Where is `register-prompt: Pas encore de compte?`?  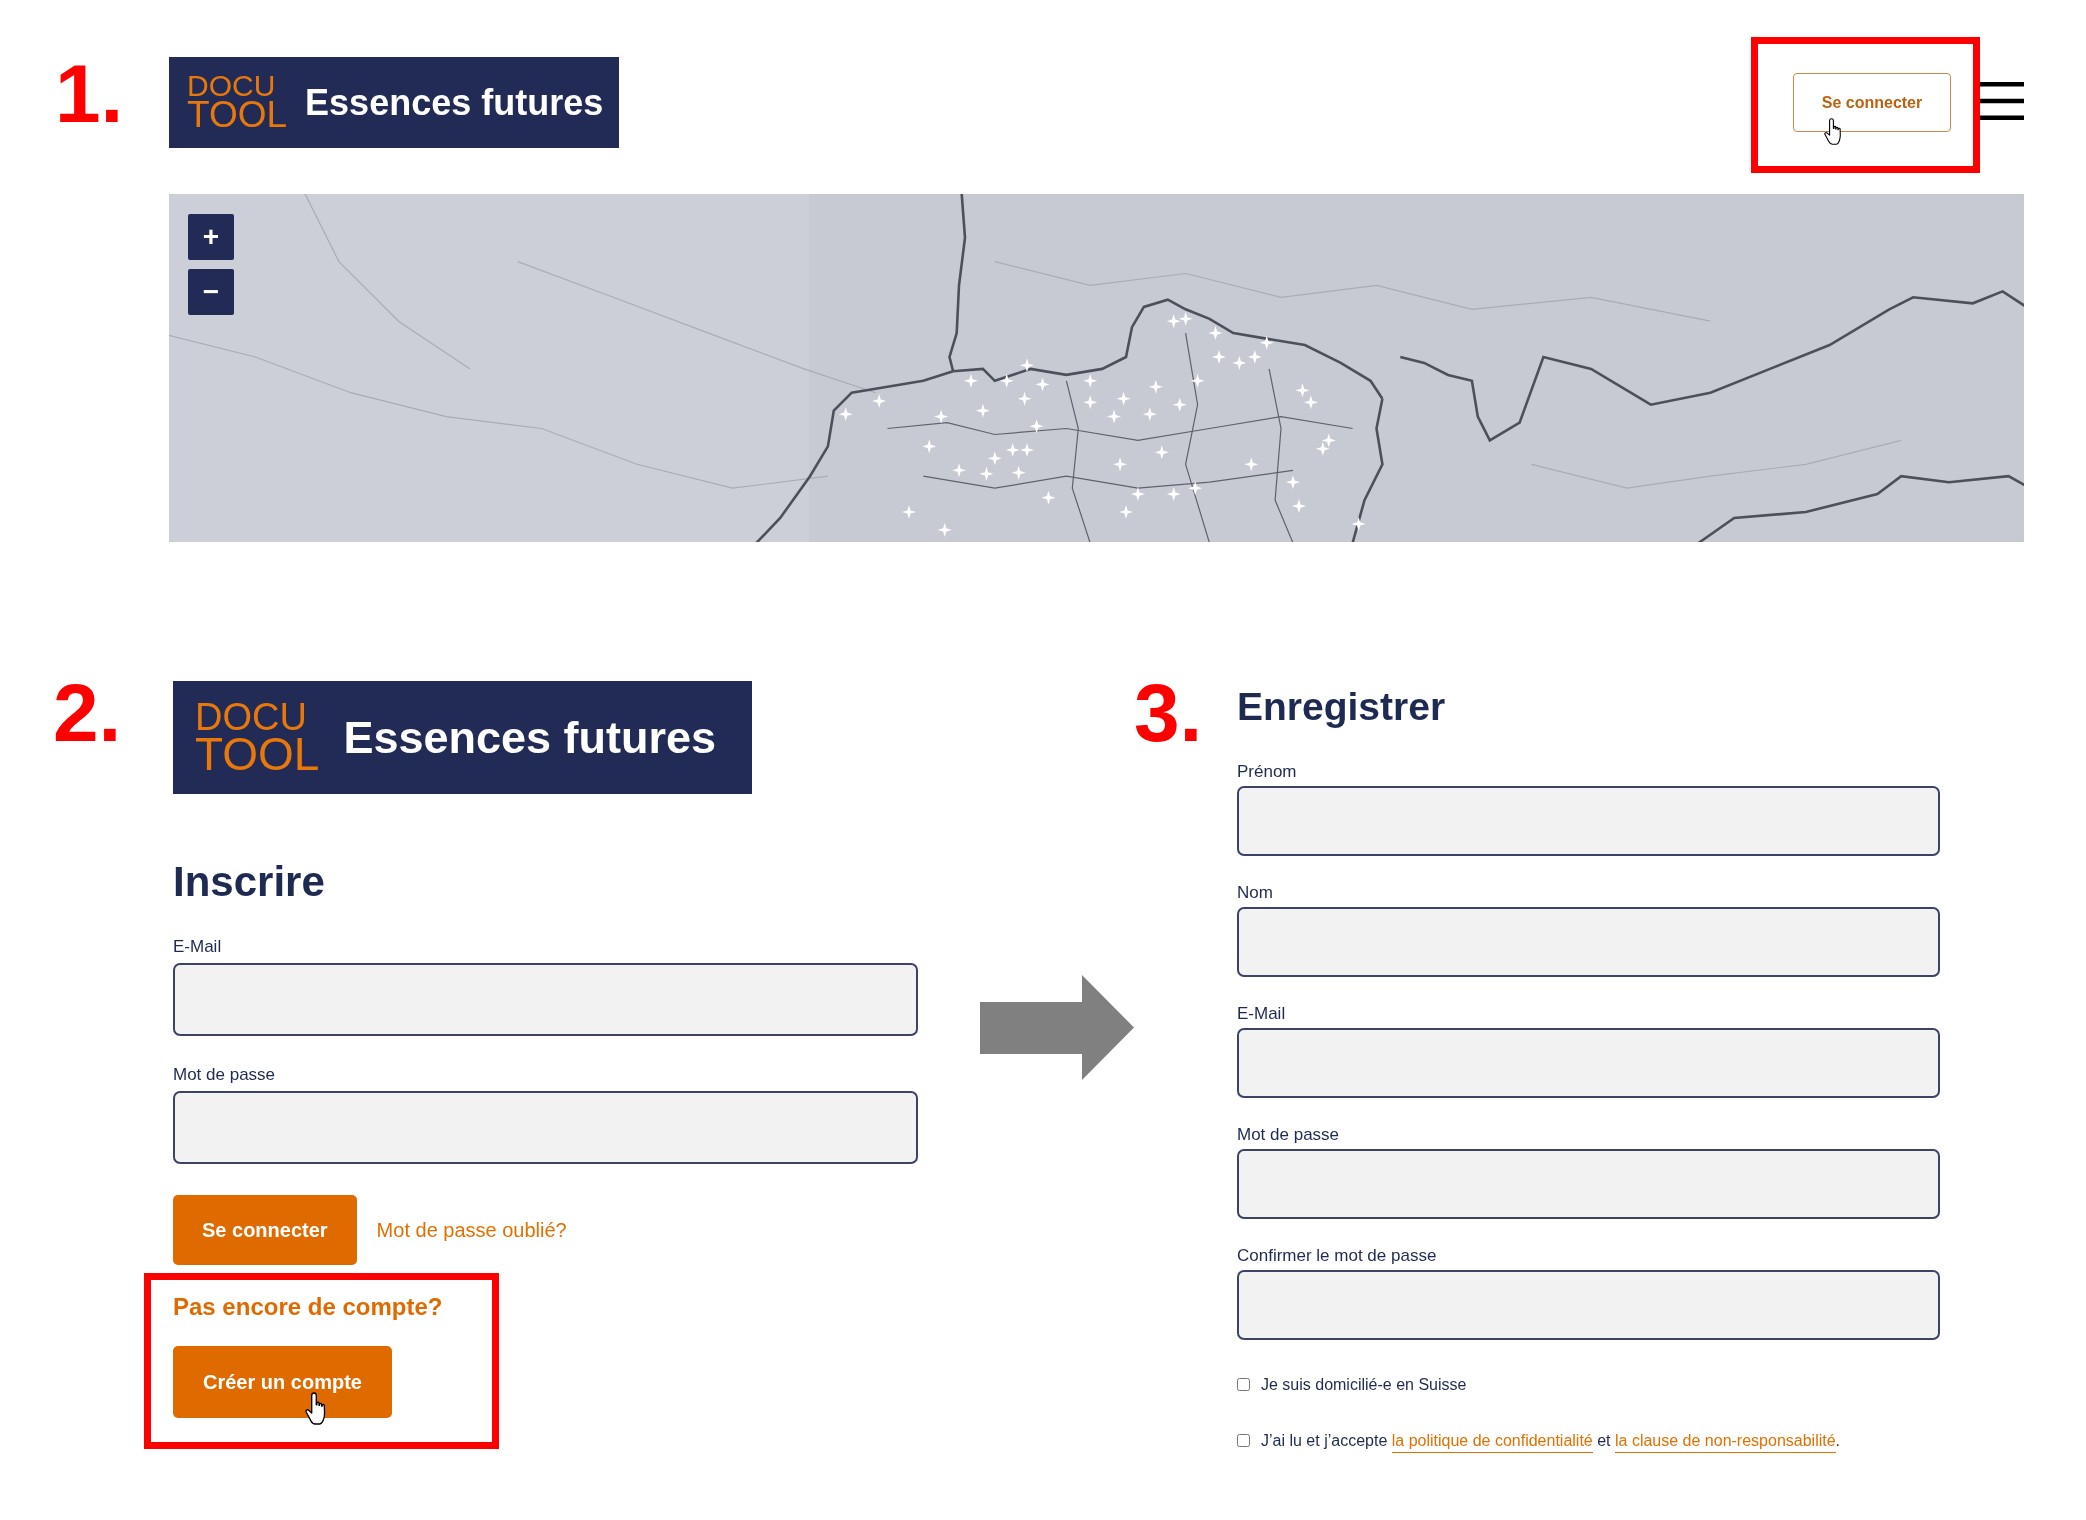
register-prompt: Pas encore de compte? is located at coordinates (308, 1308).